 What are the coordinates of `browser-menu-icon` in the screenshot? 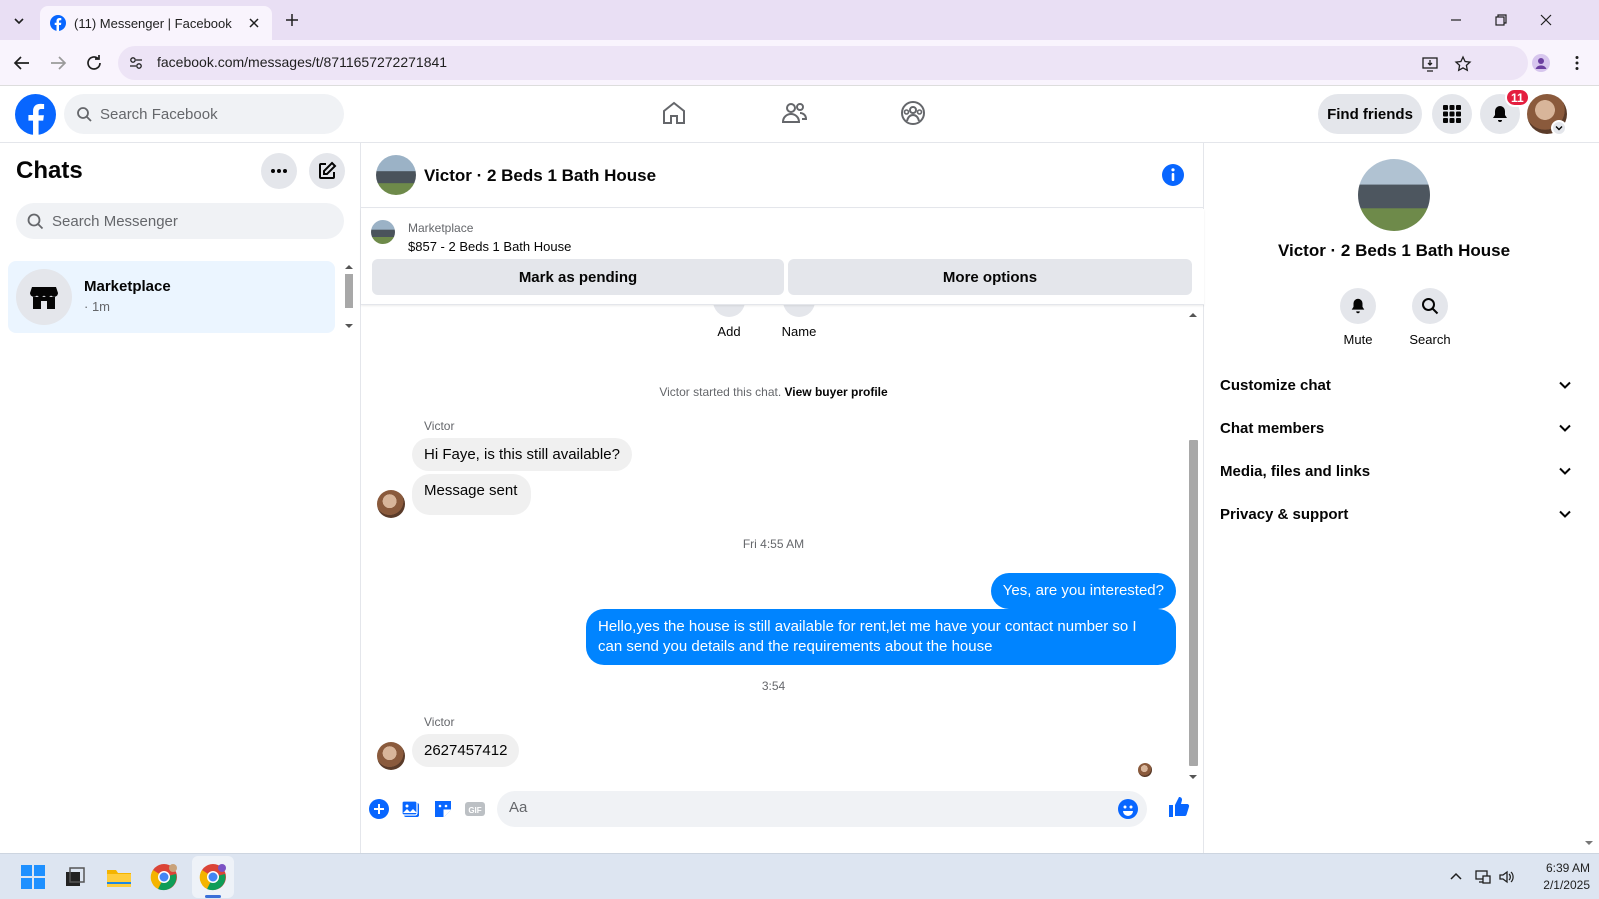 It's located at (1577, 63).